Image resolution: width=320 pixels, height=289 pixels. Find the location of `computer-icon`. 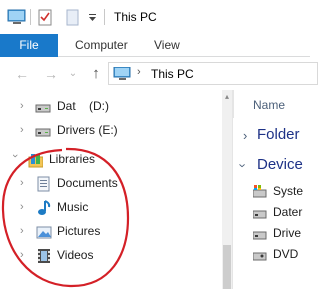

computer-icon is located at coordinates (17, 17).